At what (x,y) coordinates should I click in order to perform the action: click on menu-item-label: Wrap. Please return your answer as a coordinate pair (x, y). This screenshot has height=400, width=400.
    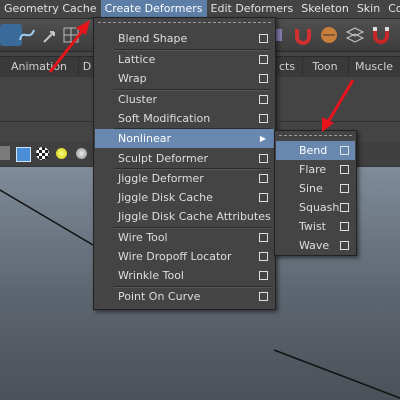
    Looking at the image, I should click on (132, 78).